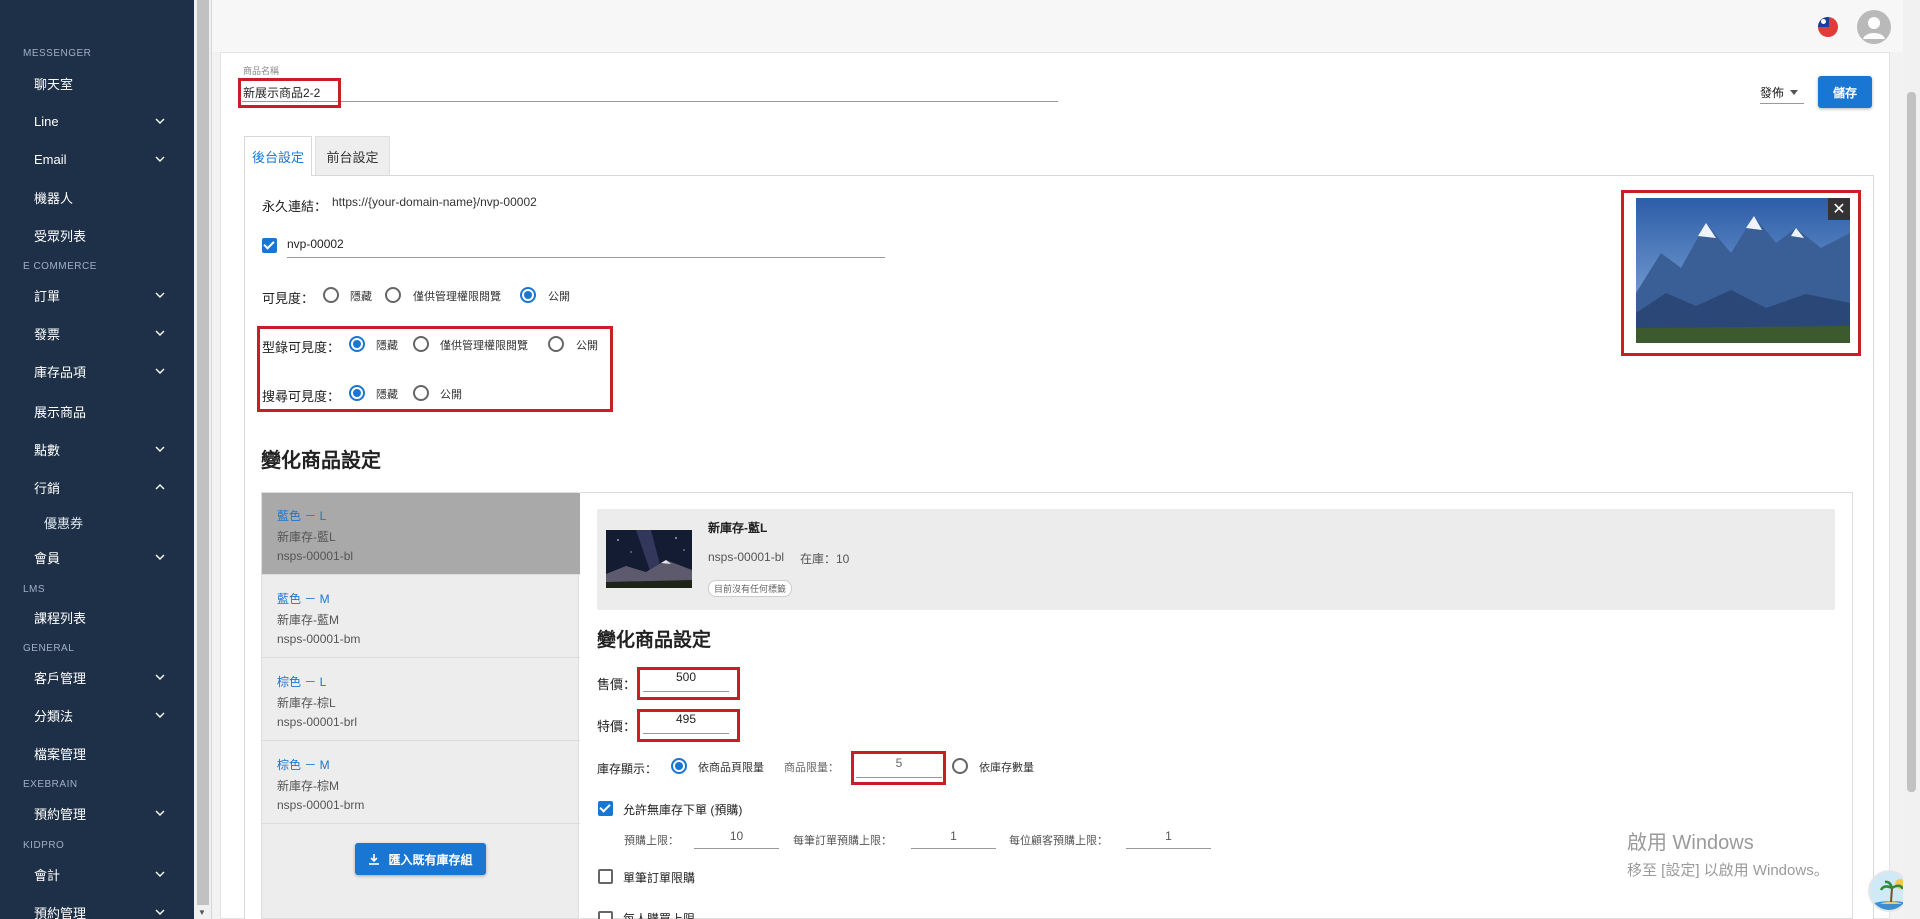 The image size is (1920, 919). Describe the element at coordinates (1839, 209) in the screenshot. I see `close-icon: ✕` at that location.